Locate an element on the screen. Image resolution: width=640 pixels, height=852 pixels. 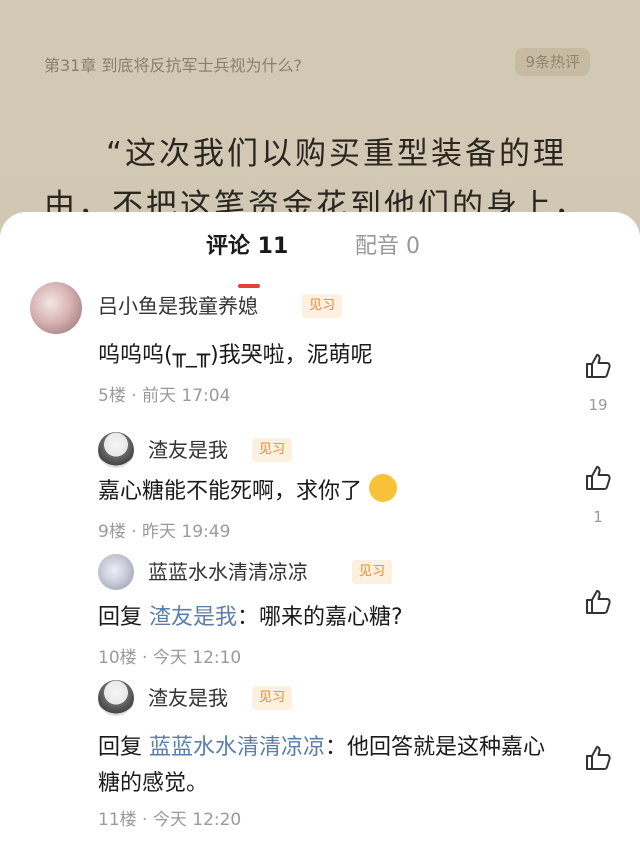
sweat-smile-emoji is located at coordinates (383, 488).